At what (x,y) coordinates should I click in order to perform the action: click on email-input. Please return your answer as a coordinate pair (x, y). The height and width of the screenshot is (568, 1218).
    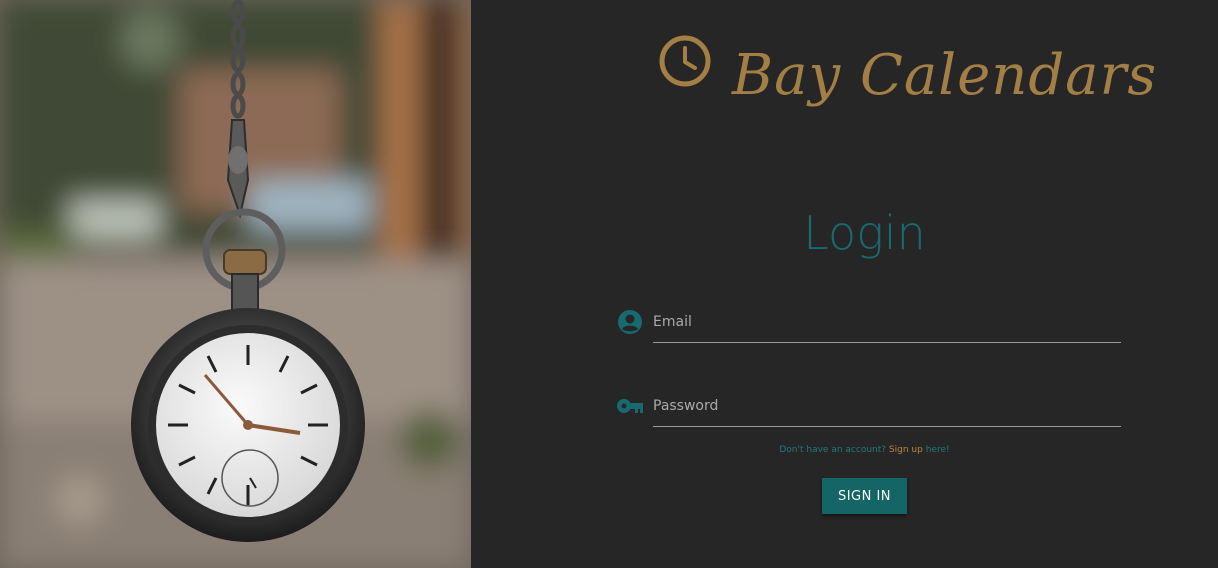
    Looking at the image, I should click on (887, 322).